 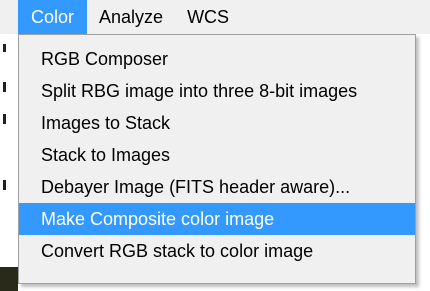 I want to click on menu-item-split-rbg: Split RBG image into three 8-bit images, so click(x=217, y=91).